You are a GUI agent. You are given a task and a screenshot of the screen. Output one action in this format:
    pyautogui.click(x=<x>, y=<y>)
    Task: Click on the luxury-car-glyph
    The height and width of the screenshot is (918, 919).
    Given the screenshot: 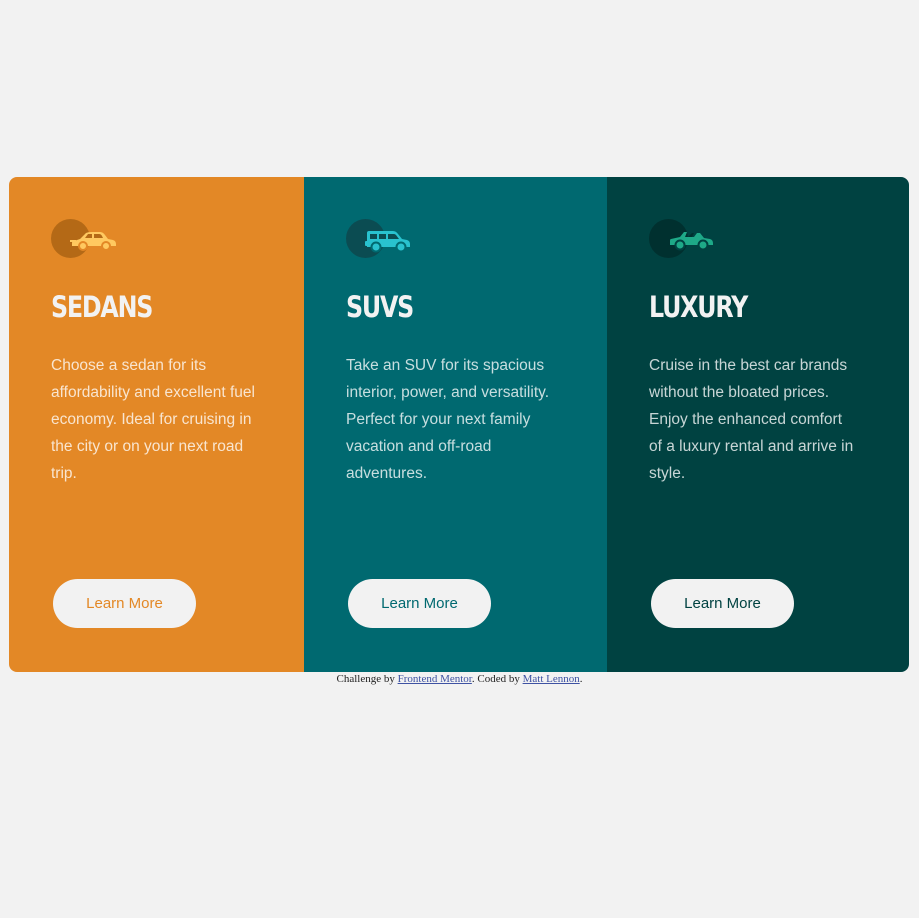 What is the action you would take?
    pyautogui.click(x=691, y=241)
    